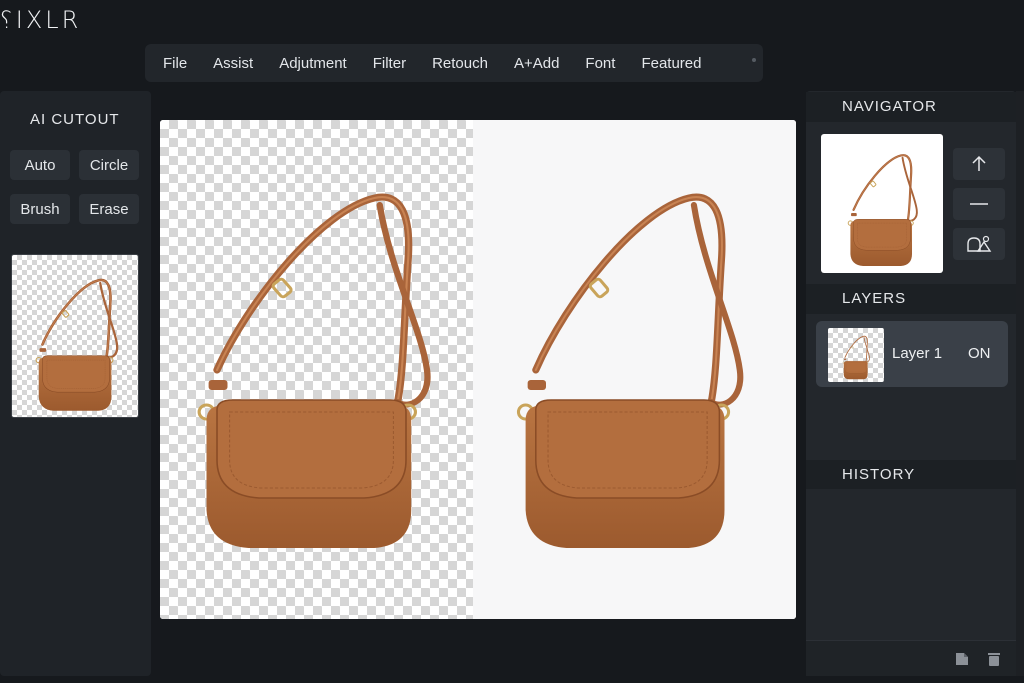  What do you see at coordinates (233, 63) in the screenshot?
I see `menu-assist: Assist` at bounding box center [233, 63].